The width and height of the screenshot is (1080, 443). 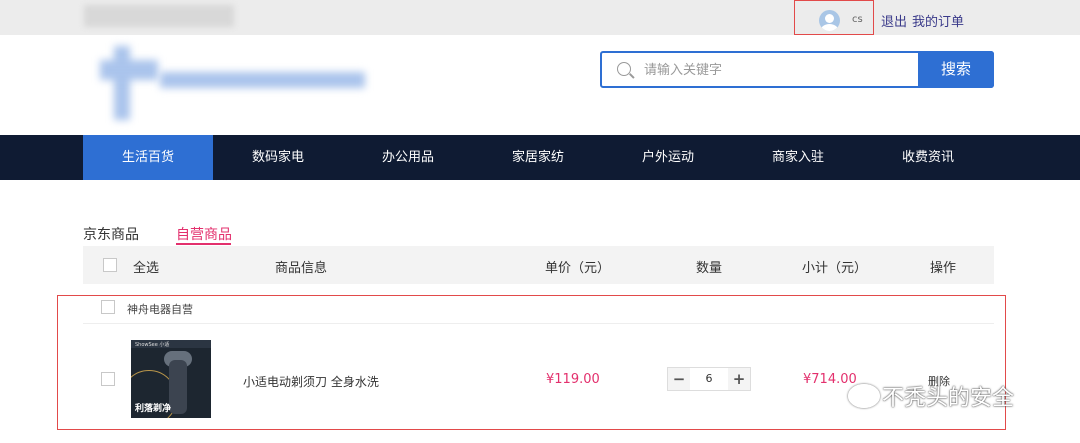 I want to click on nav-item-paid-info: 收费资讯, so click(x=928, y=157).